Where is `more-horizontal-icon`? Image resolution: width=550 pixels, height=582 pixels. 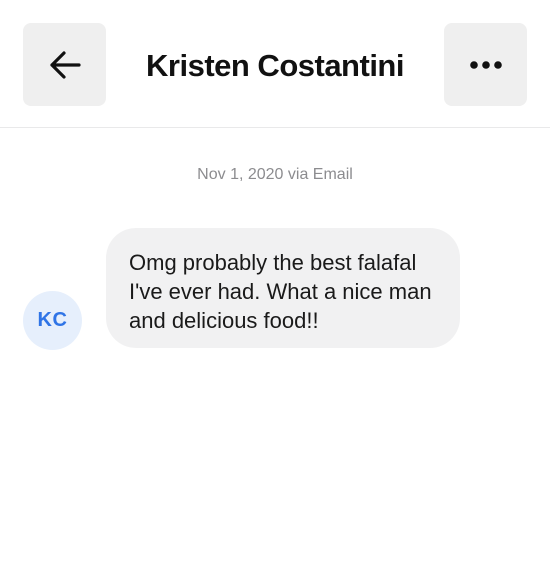 more-horizontal-icon is located at coordinates (485, 64).